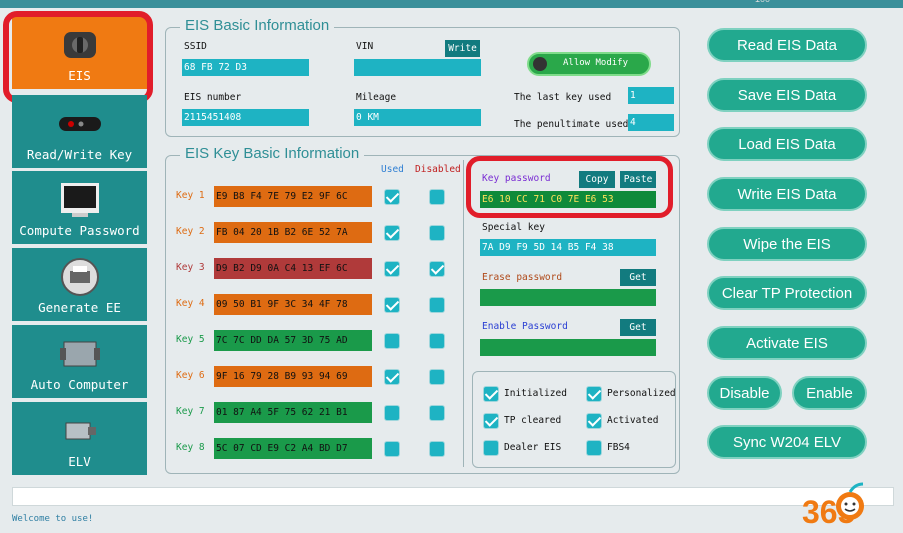  I want to click on key-5-label: Key 5, so click(190, 339).